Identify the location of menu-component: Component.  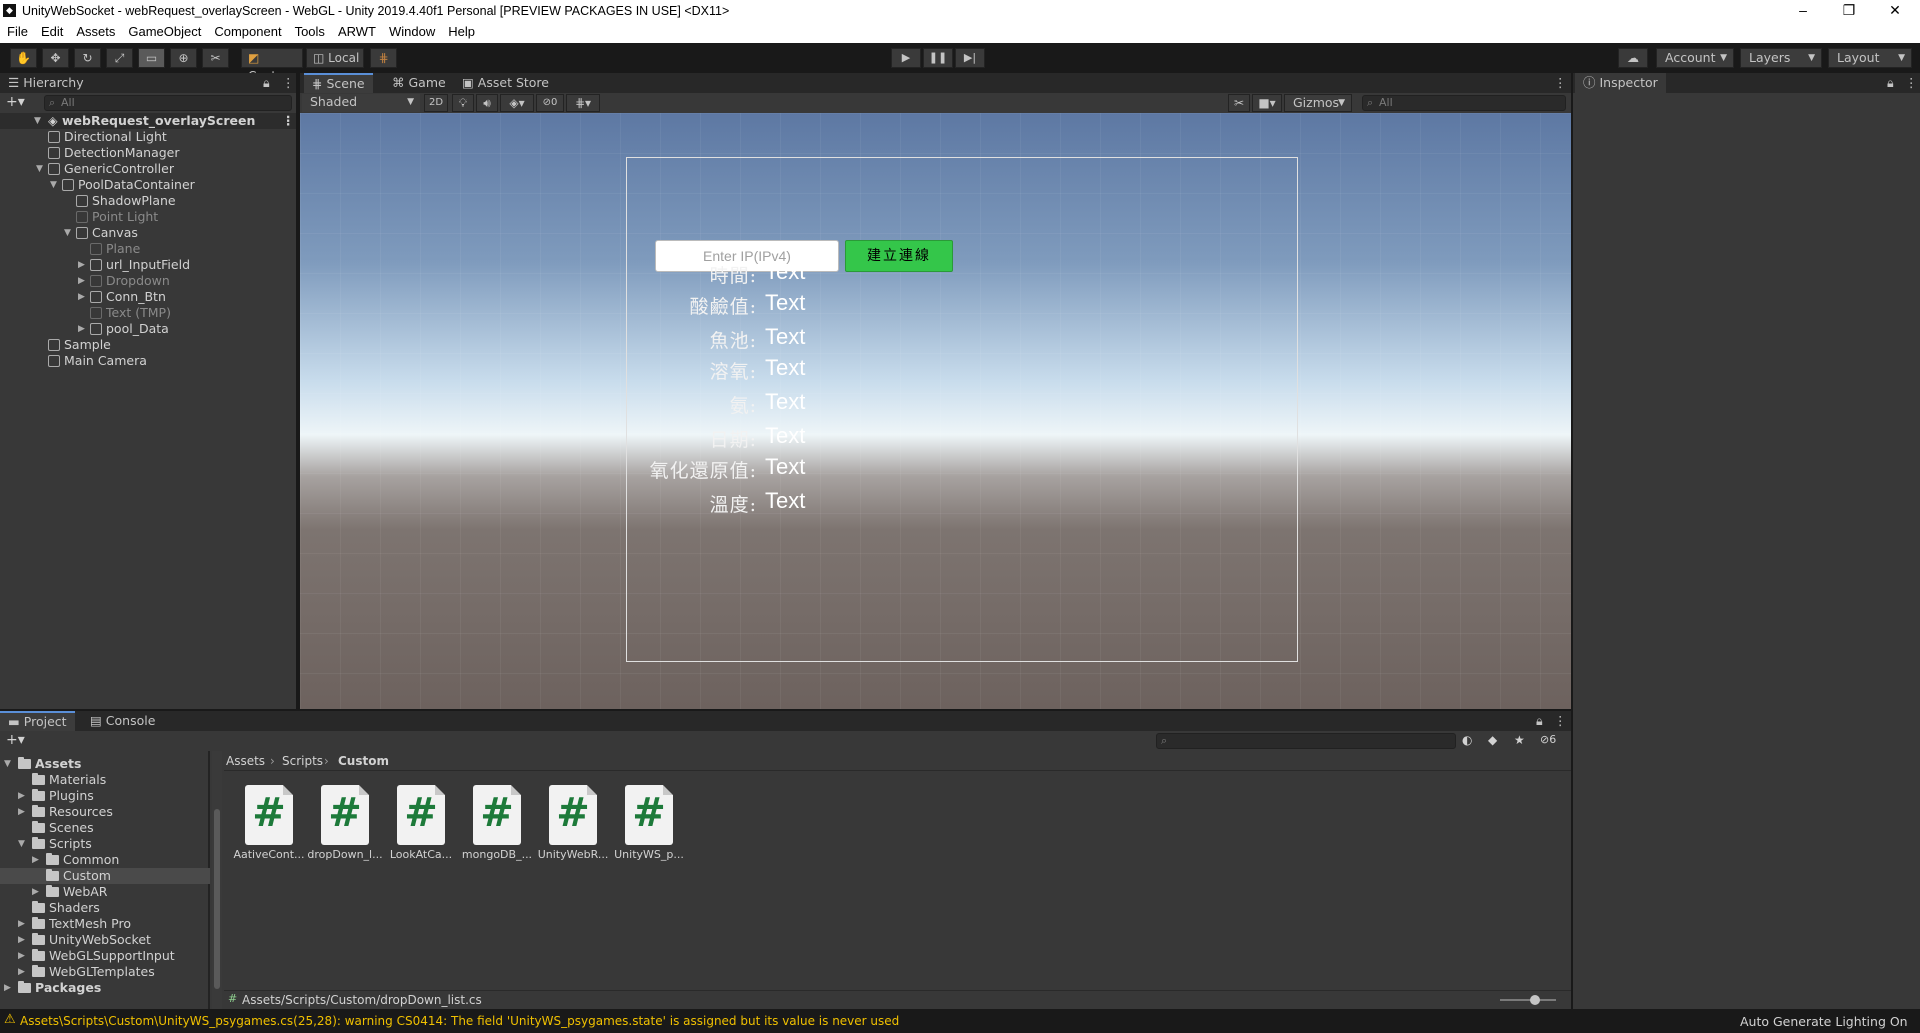
(247, 30).